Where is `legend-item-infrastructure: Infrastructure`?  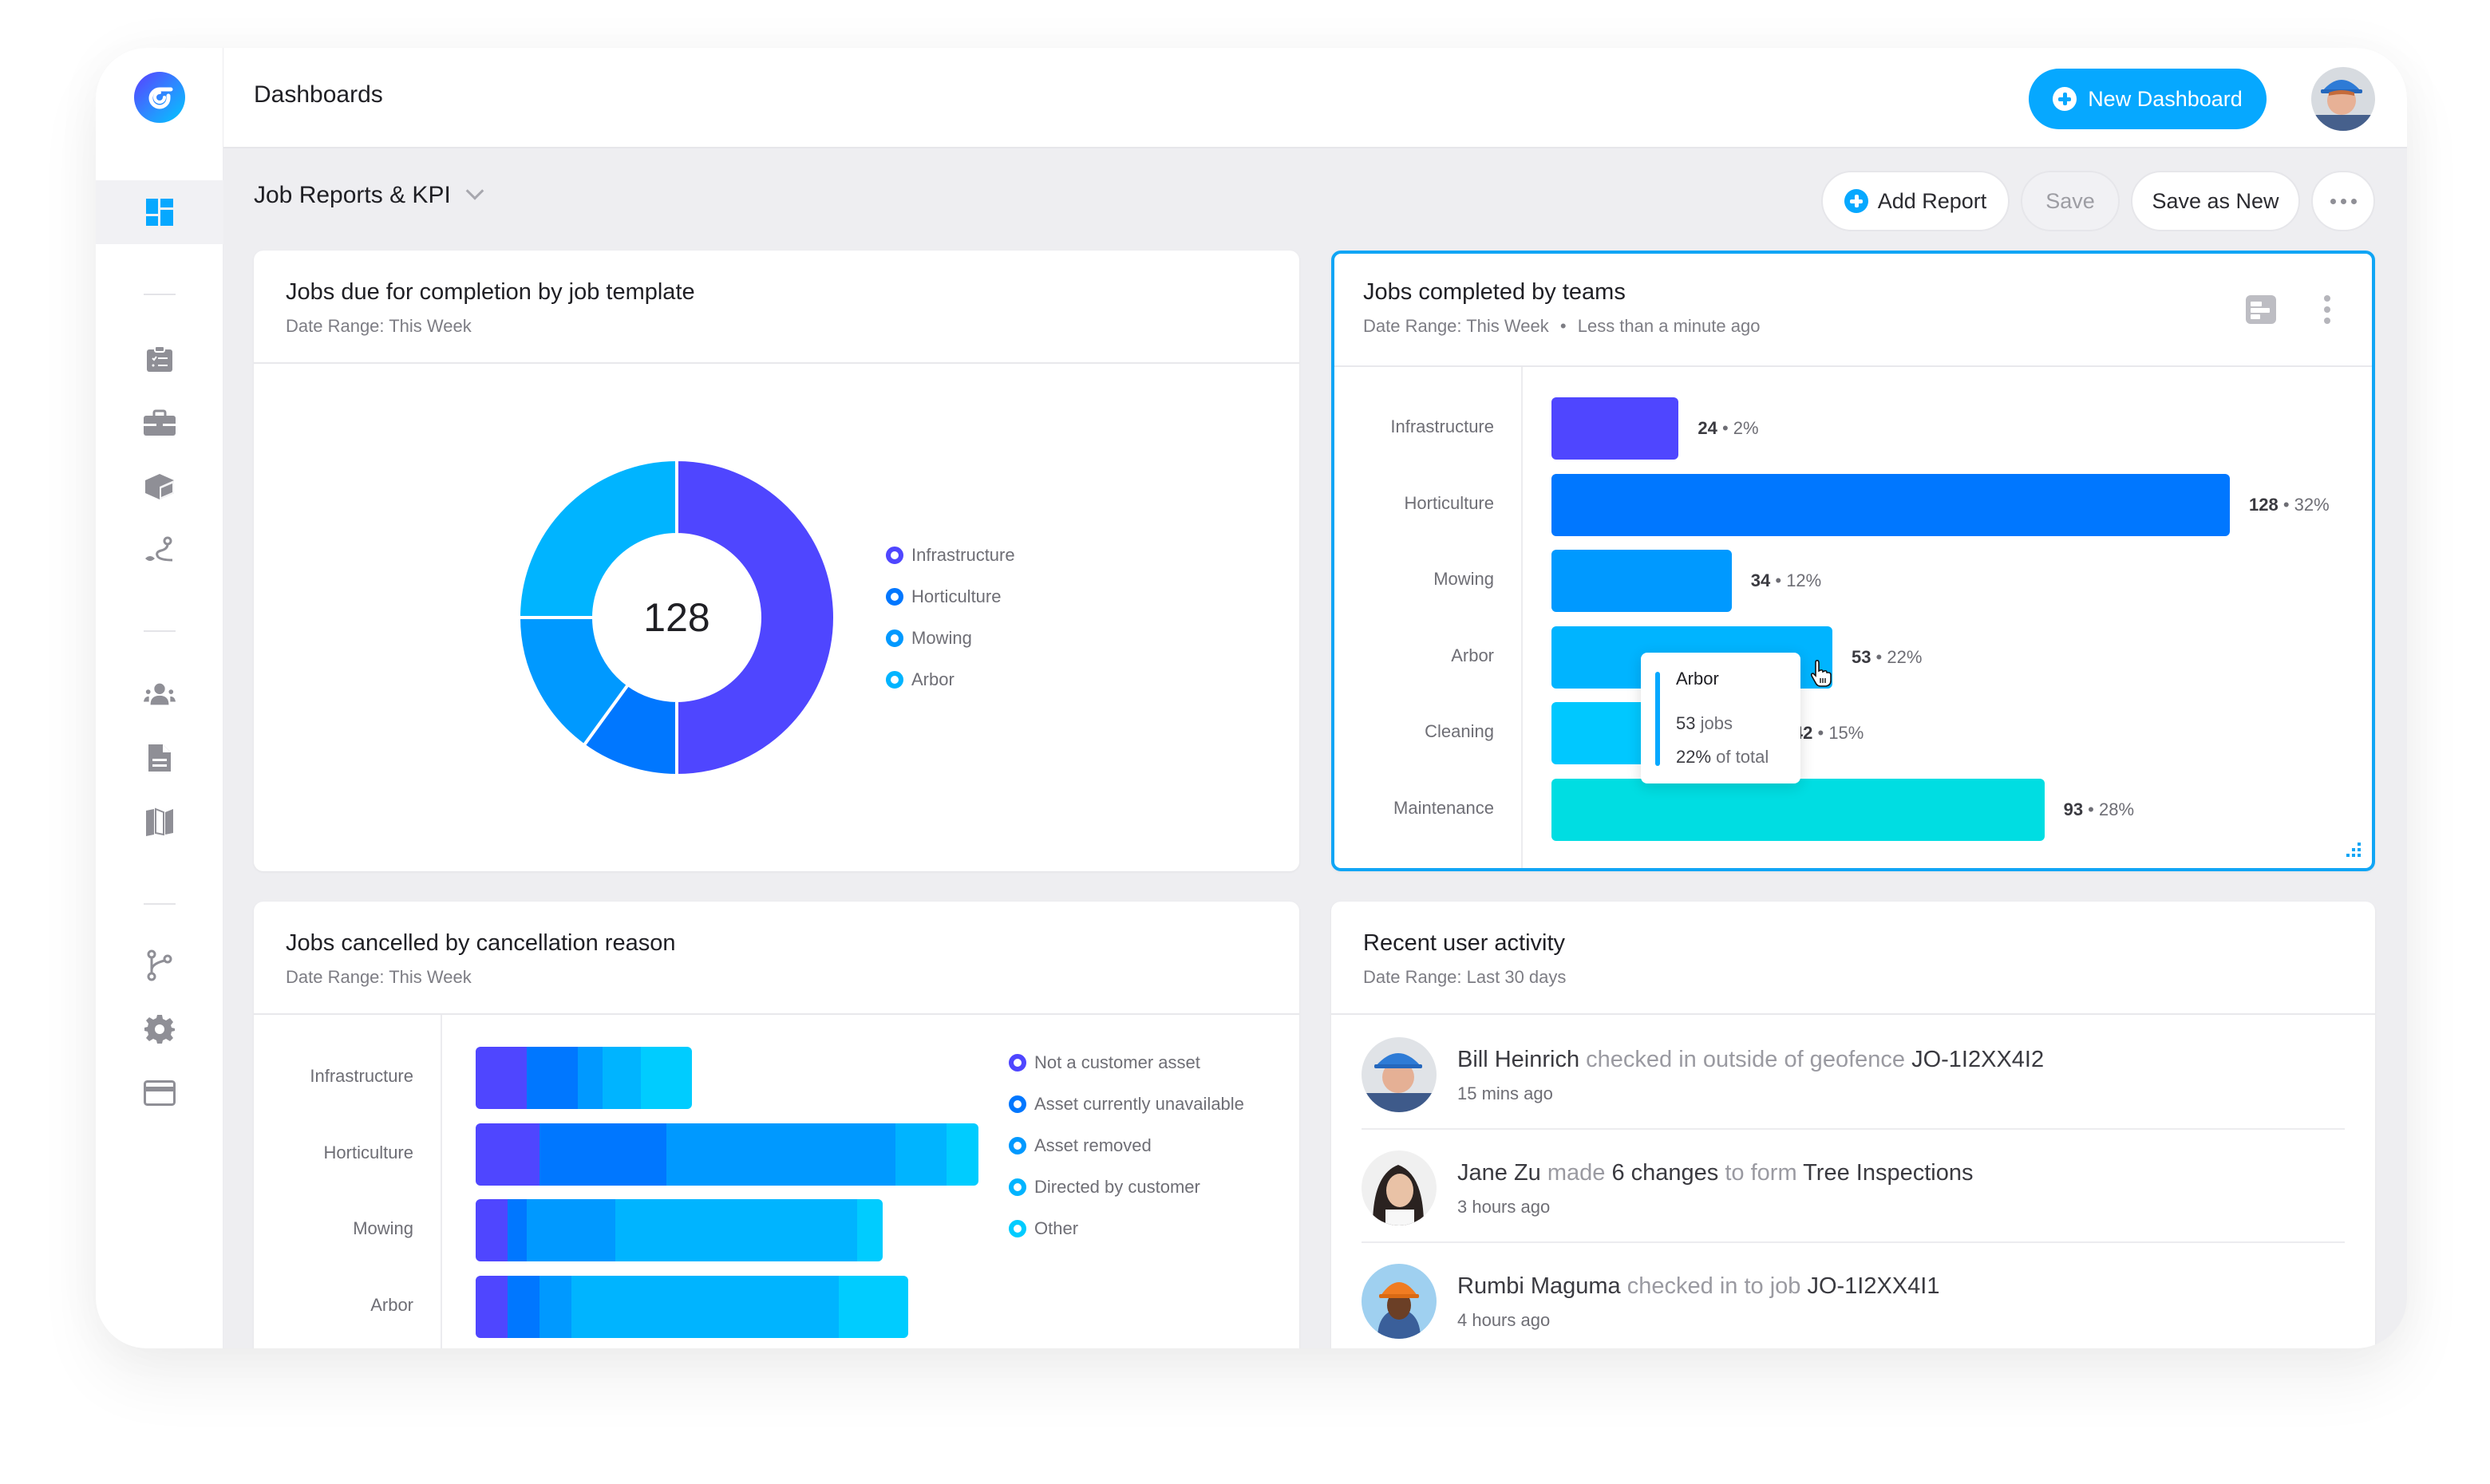
legend-item-infrastructure: Infrastructure is located at coordinates (950, 555).